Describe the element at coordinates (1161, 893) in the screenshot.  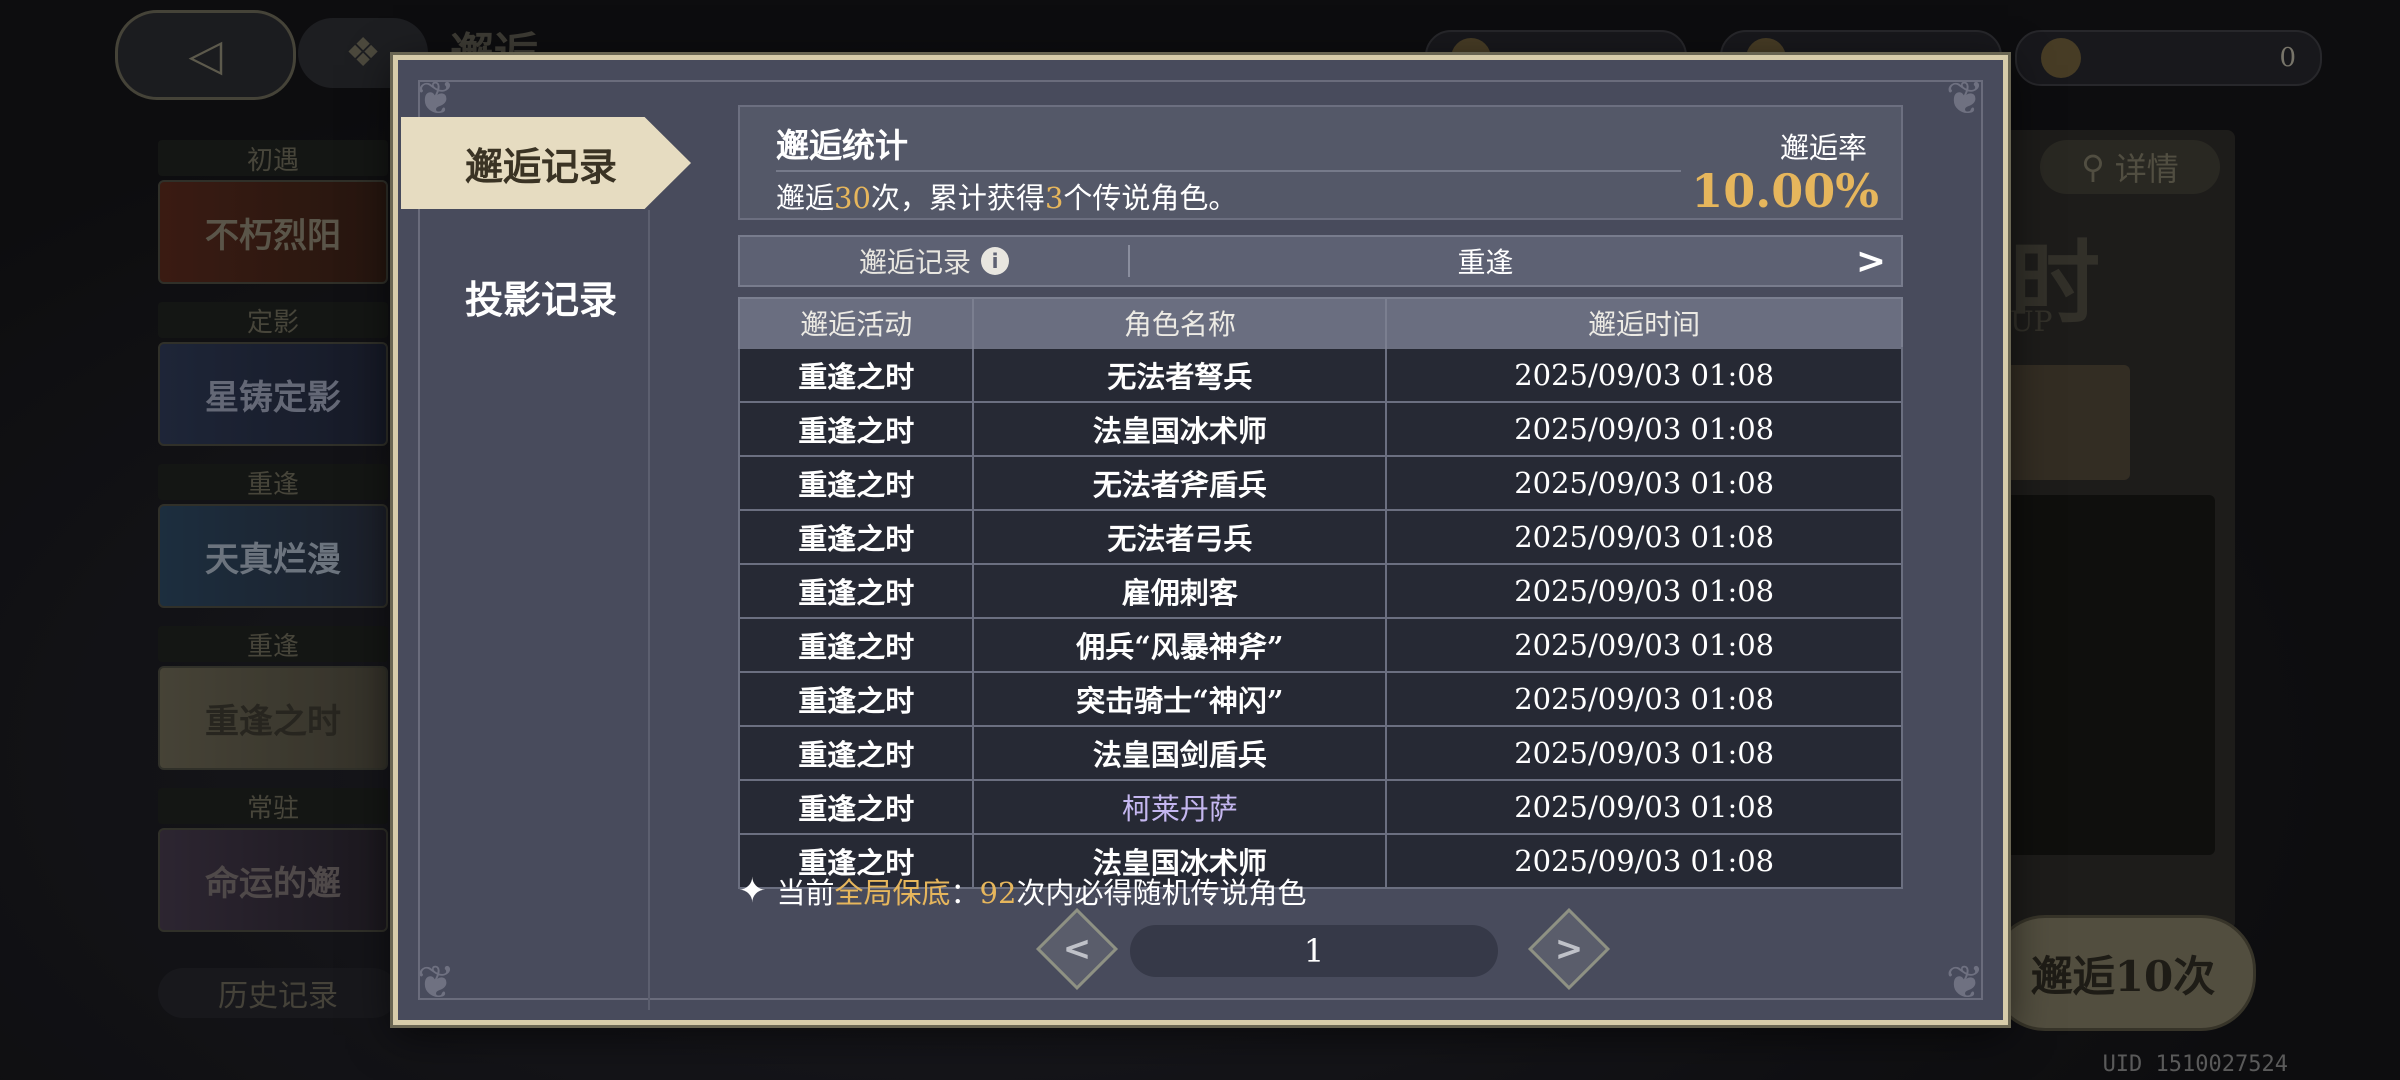
I see `pity-suffix: 次内必得随机传说角色` at that location.